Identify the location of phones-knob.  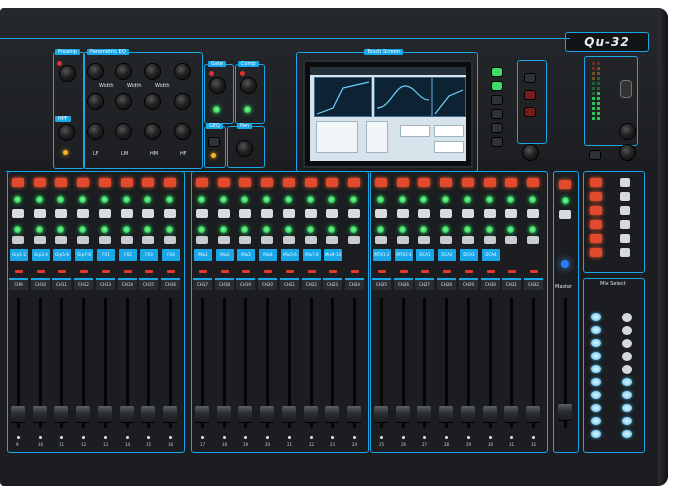
(627, 131).